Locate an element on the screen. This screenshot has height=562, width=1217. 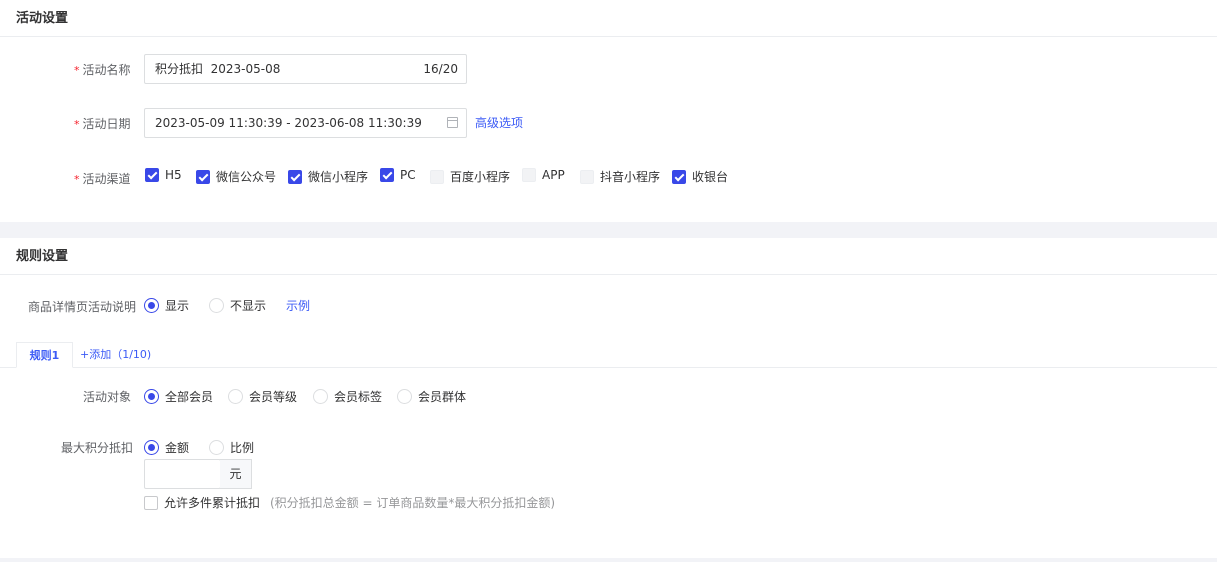
channel-checkbox-wechat-mini: 微信小程序 is located at coordinates (328, 176).